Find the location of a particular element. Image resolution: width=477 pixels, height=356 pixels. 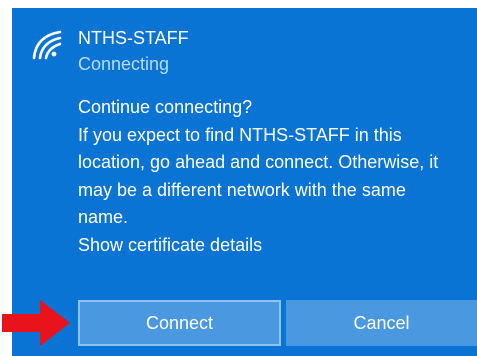

message-line: Continue connecting? is located at coordinates (165, 107).